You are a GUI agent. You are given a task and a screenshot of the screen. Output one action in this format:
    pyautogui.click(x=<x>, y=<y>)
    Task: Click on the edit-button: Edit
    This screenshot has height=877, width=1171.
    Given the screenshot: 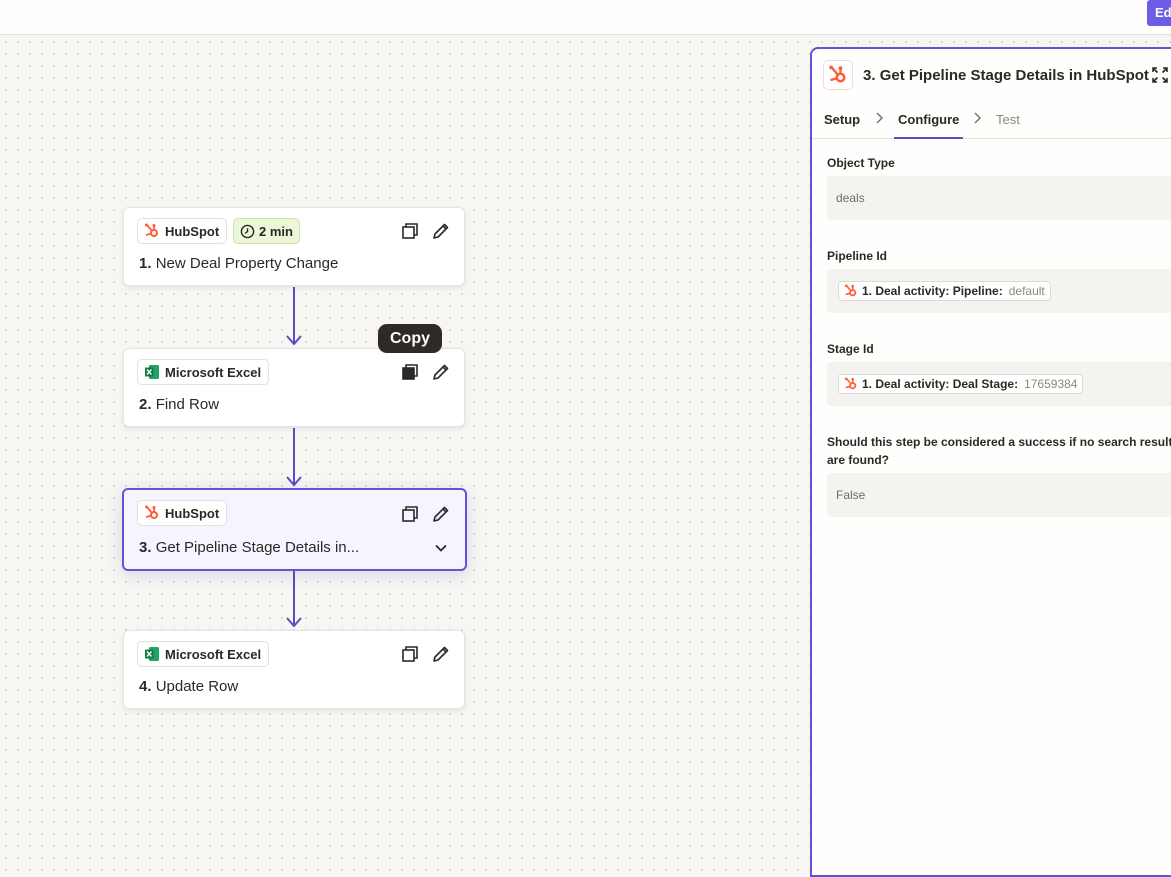 What is the action you would take?
    pyautogui.click(x=1159, y=13)
    